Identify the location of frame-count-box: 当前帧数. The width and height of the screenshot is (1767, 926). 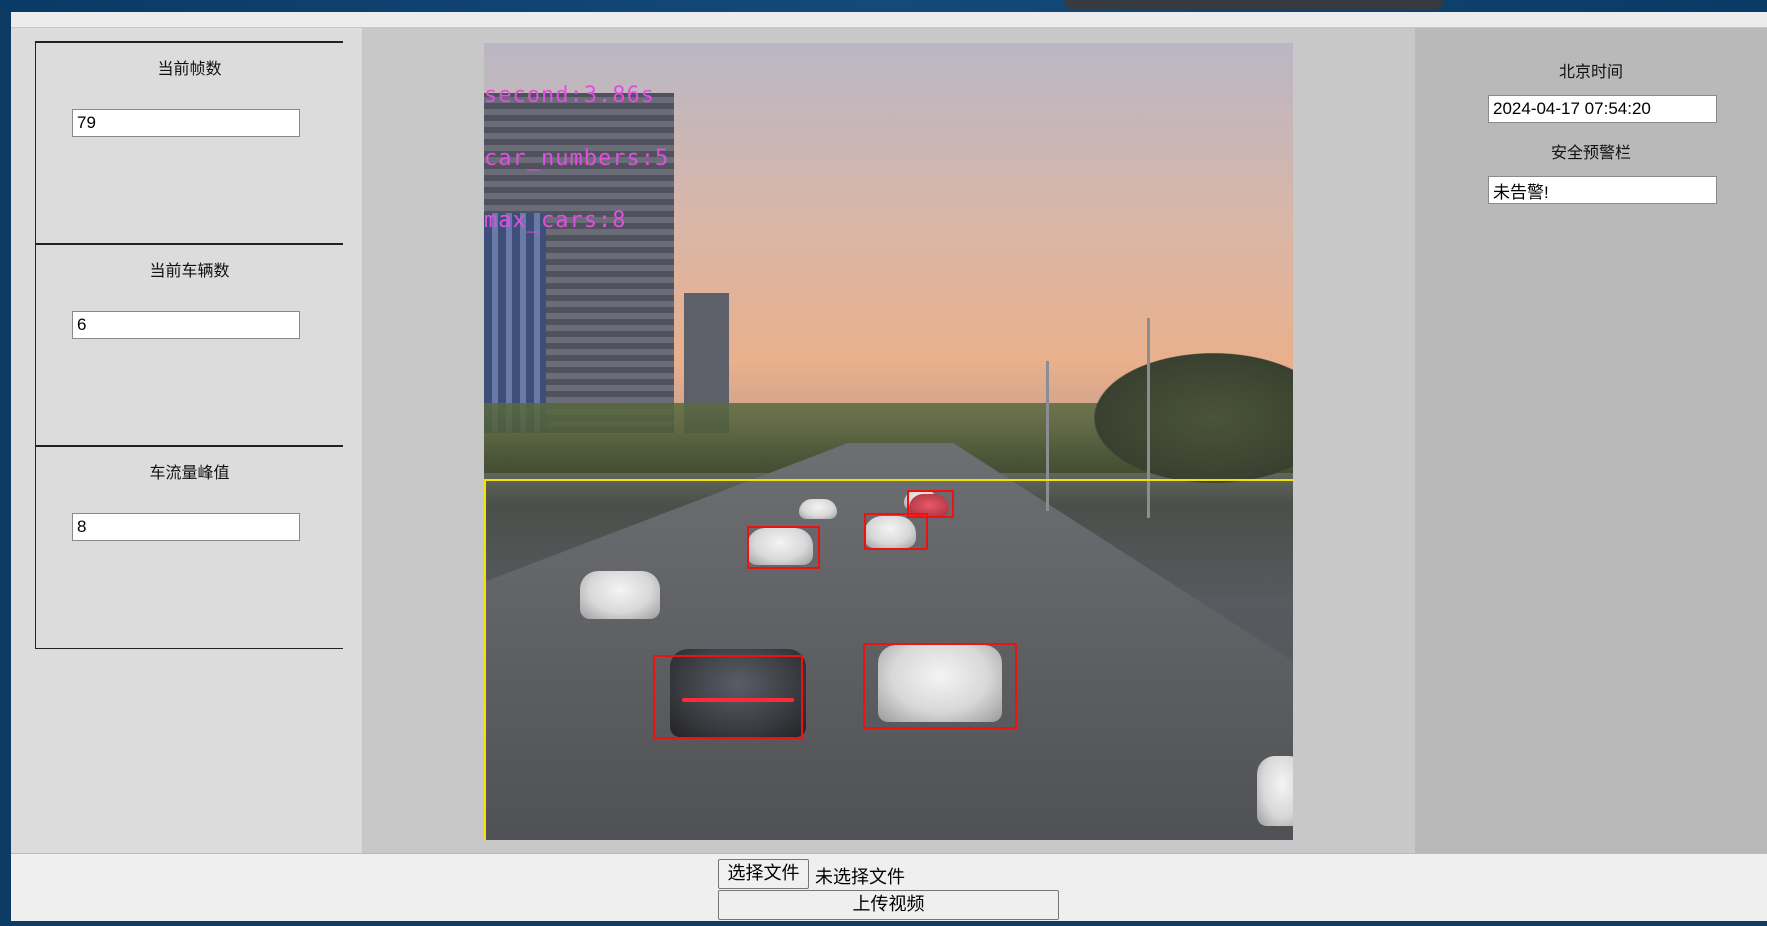
(189, 142).